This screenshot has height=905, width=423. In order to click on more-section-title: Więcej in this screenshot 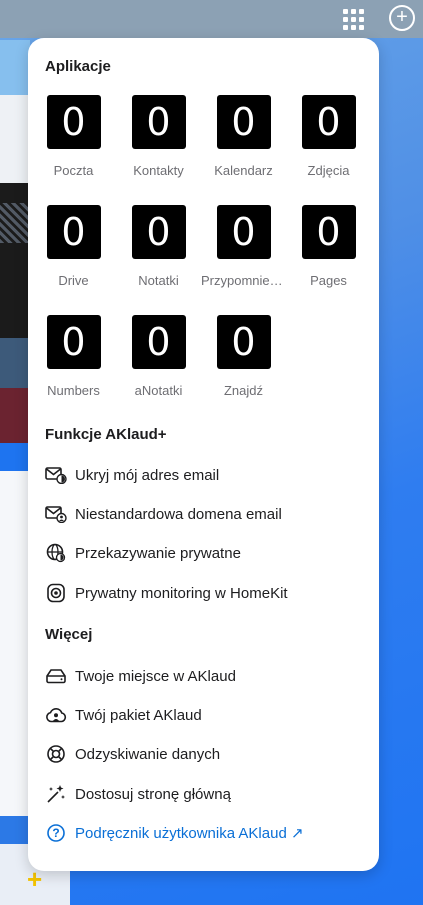, I will do `click(69, 634)`.